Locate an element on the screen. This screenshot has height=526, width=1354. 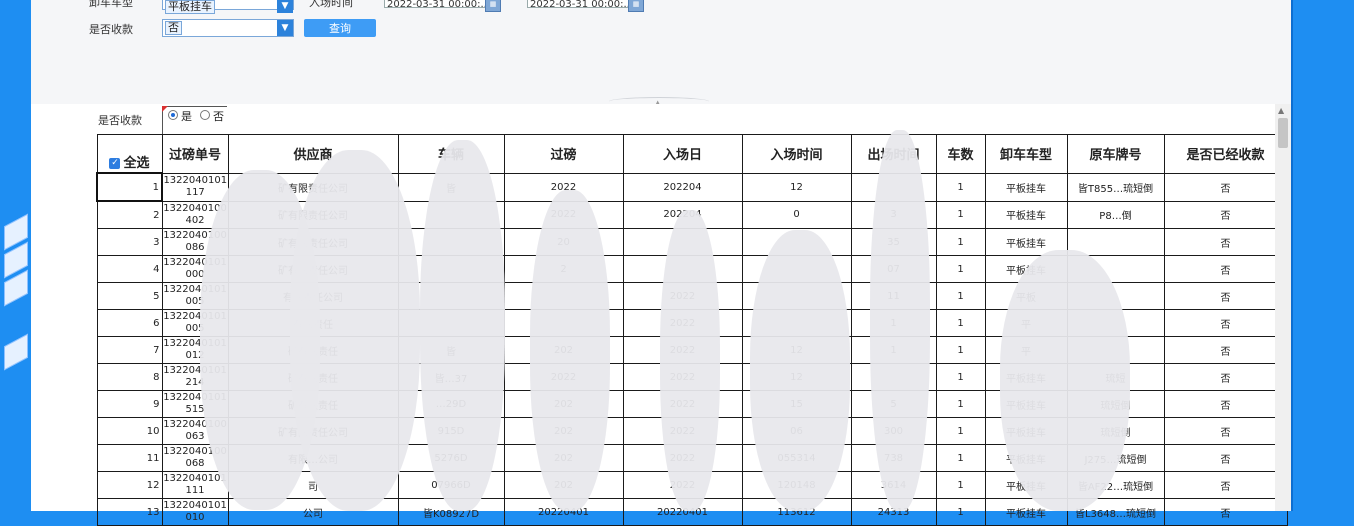
cell-code: 1322040100063 is located at coordinates (195, 431).